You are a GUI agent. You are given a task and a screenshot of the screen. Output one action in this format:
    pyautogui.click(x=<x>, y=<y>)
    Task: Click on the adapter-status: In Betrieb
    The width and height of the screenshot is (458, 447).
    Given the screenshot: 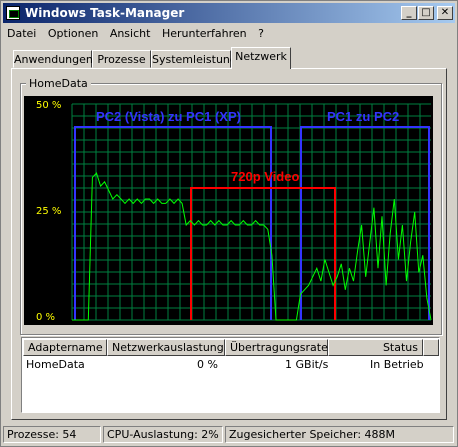 What is the action you would take?
    pyautogui.click(x=397, y=364)
    